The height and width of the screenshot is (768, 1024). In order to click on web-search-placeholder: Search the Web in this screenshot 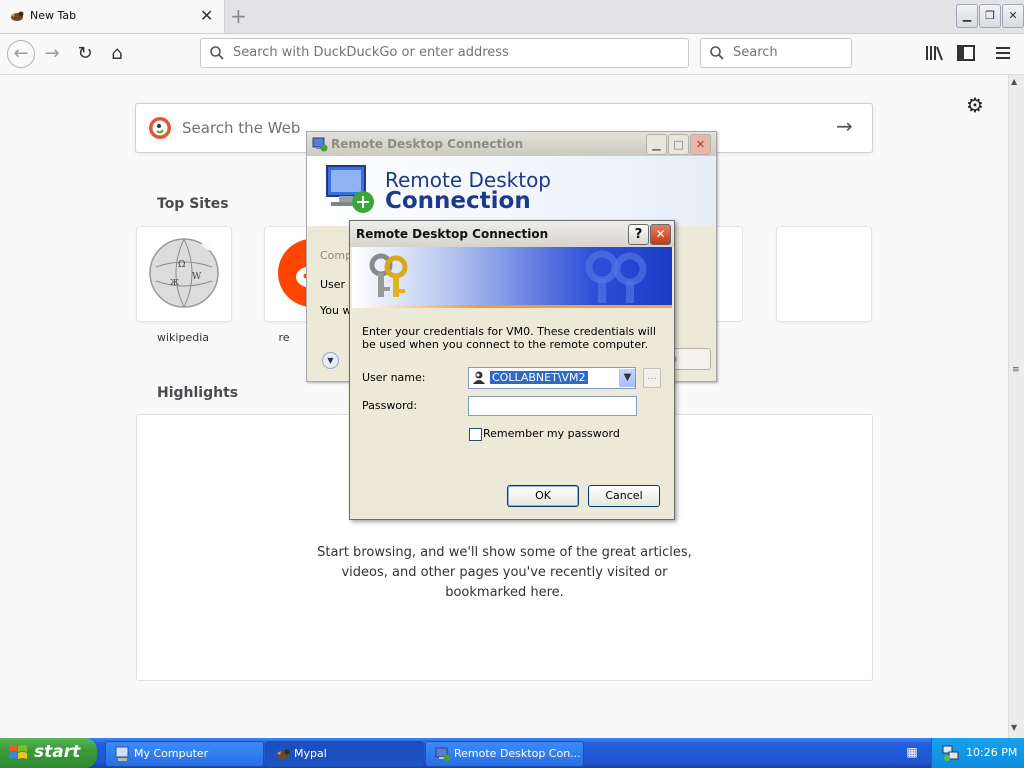, I will do `click(241, 128)`.